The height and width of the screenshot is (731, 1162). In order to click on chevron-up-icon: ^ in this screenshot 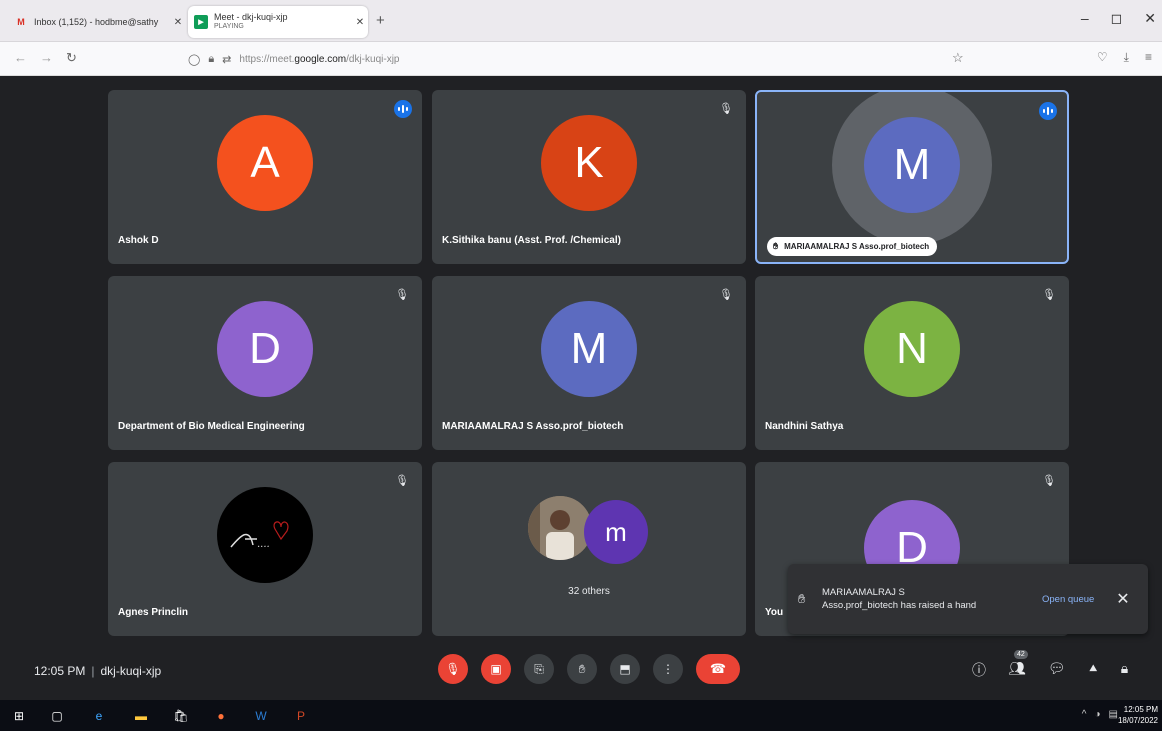, I will do `click(1084, 714)`.